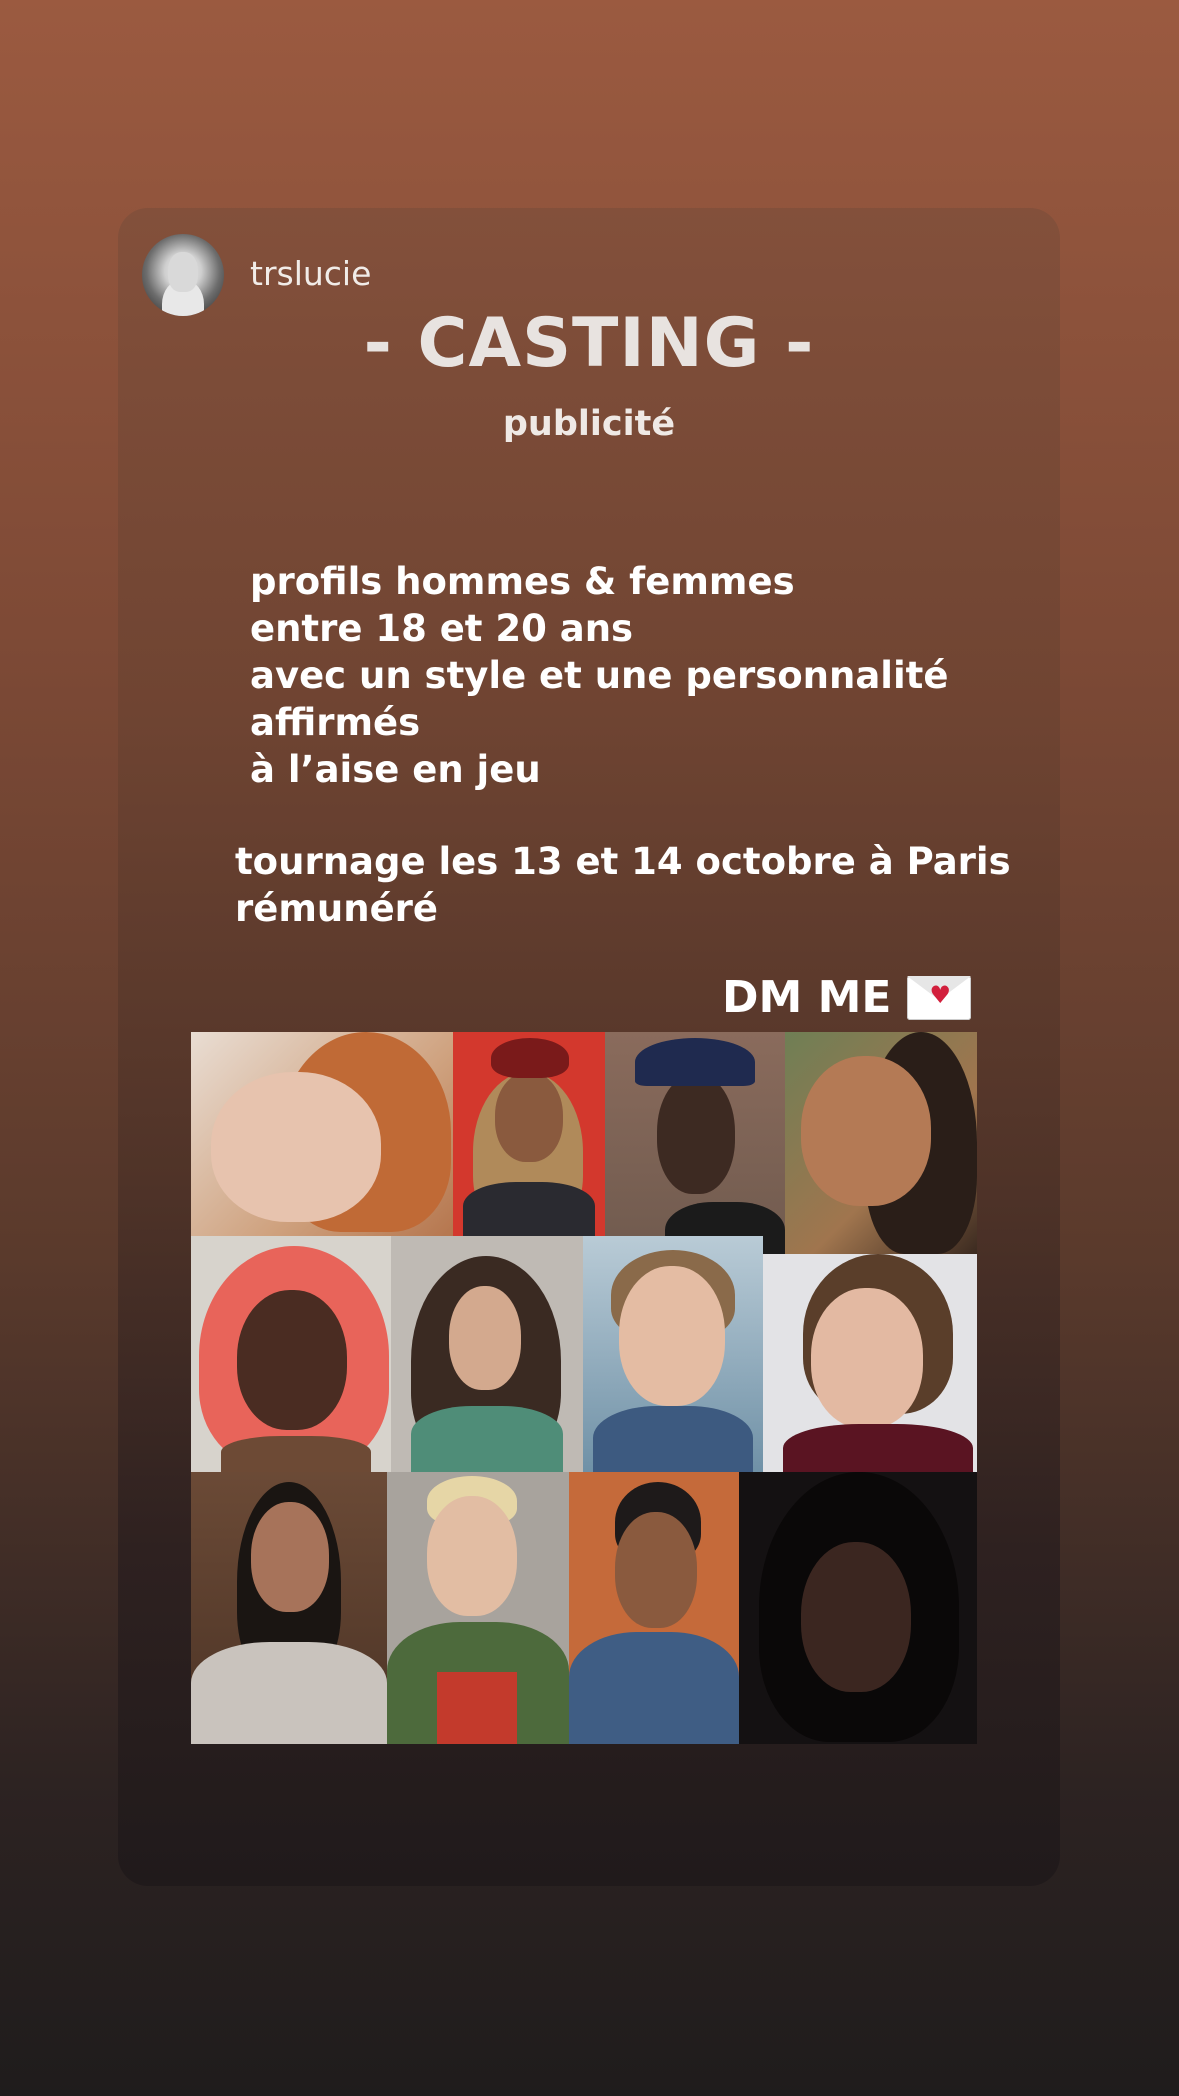 This screenshot has height=2096, width=1179. I want to click on casting-subtitle: publicité, so click(589, 424).